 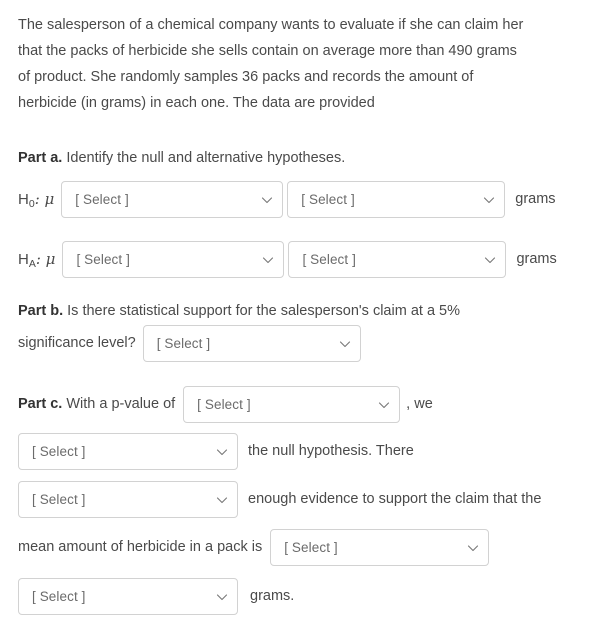 What do you see at coordinates (40, 158) in the screenshot?
I see `part-a-label: Part a.` at bounding box center [40, 158].